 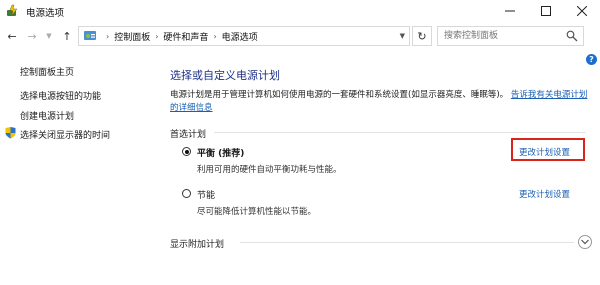 I want to click on plan-description: 利用可用的硬件自动平衡功耗与性能。, so click(x=269, y=170).